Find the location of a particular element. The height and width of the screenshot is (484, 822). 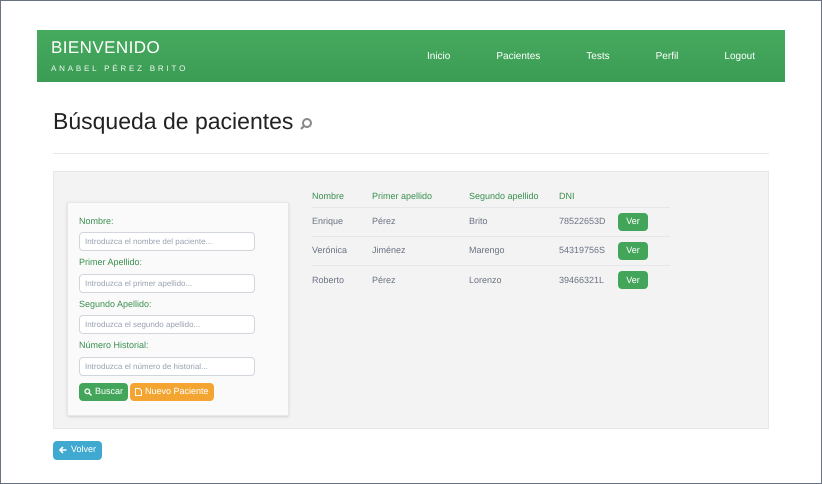

table-cell: 39466321L is located at coordinates (588, 280).